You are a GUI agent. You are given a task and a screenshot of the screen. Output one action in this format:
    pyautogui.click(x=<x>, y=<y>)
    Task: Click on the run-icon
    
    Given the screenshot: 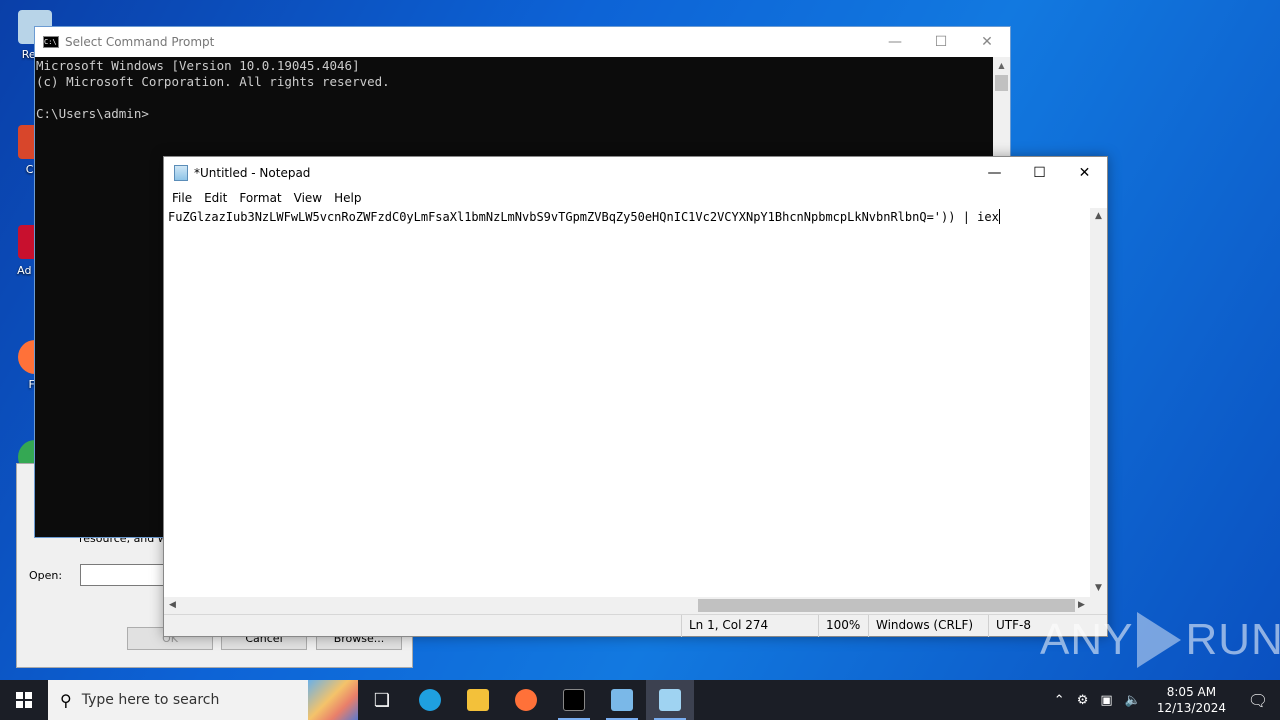 What is the action you would take?
    pyautogui.click(x=622, y=700)
    